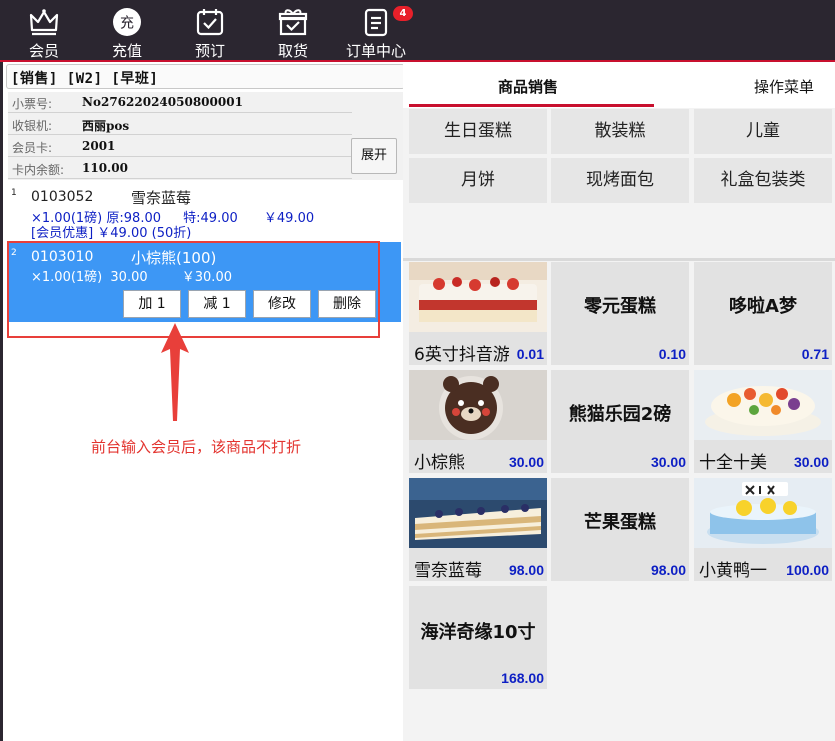 Image resolution: width=835 pixels, height=741 pixels. I want to click on category-gift-box: 礼盒包装类, so click(763, 180).